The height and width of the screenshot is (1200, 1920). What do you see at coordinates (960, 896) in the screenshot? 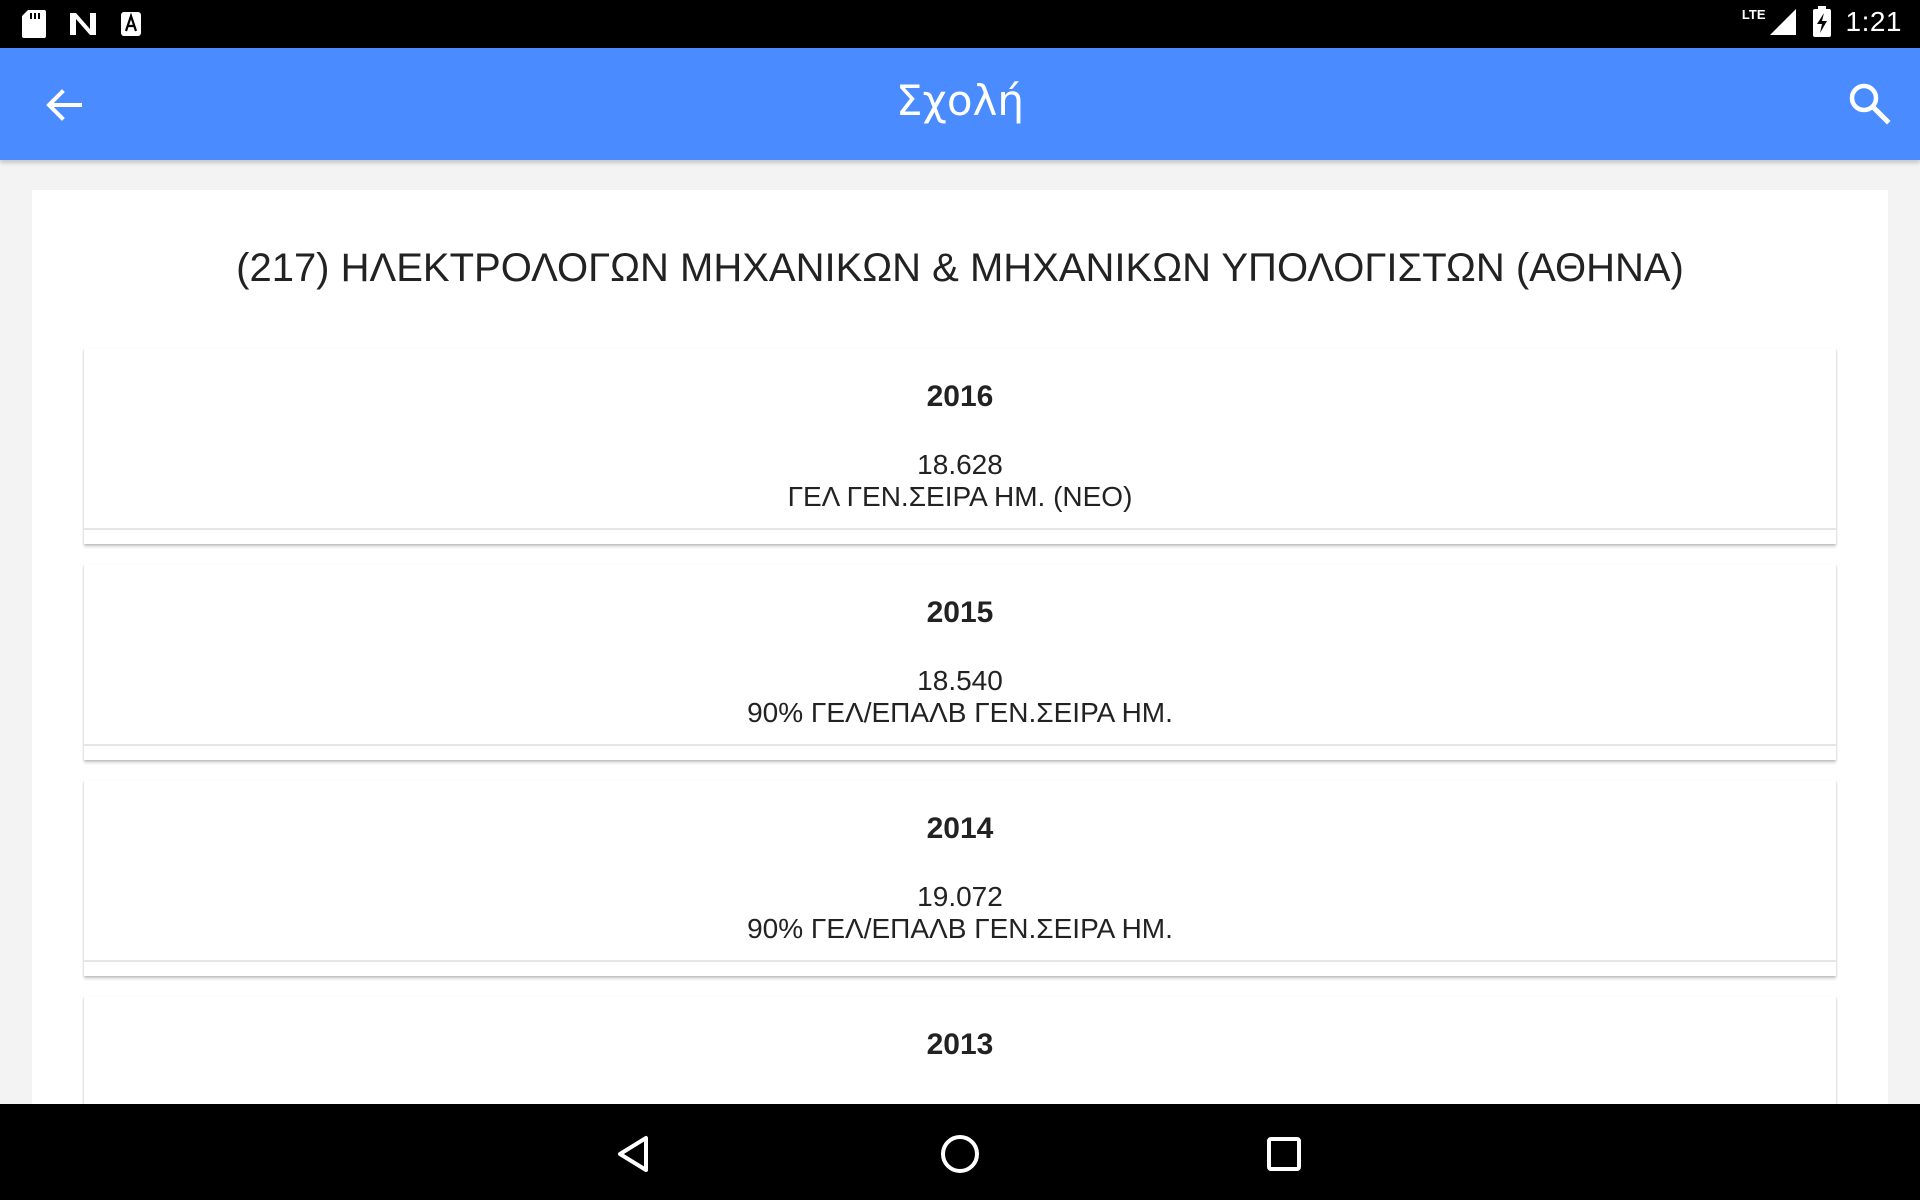
I see `score-value: 19.072` at bounding box center [960, 896].